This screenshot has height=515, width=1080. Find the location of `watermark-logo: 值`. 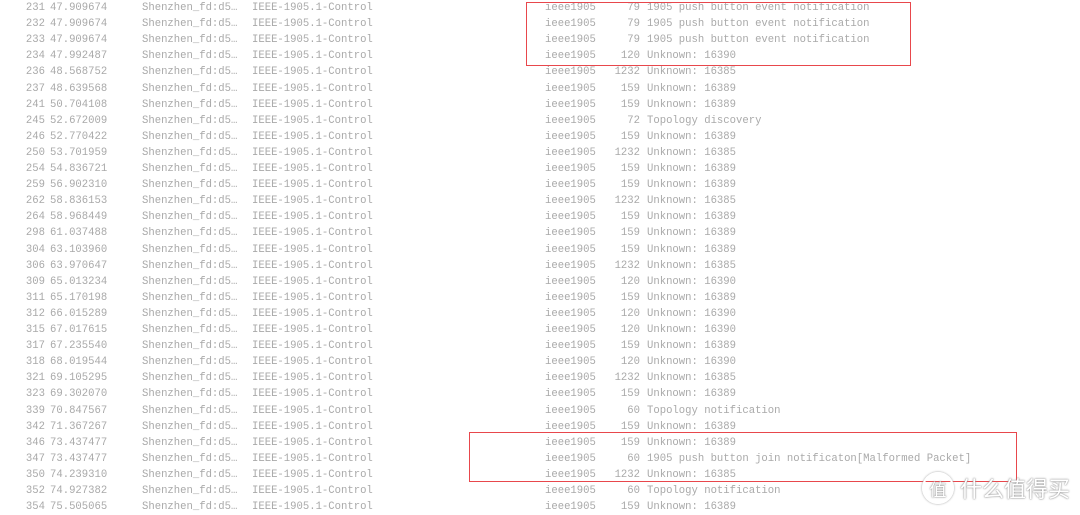

watermark-logo: 值 is located at coordinates (937, 488).